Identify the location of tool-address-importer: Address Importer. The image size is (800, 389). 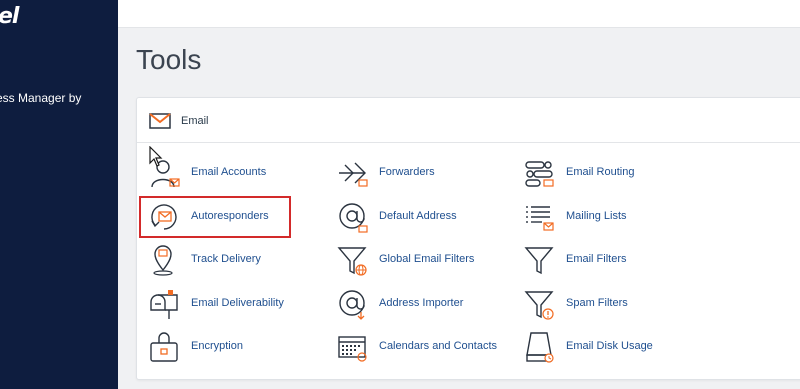
(407, 304).